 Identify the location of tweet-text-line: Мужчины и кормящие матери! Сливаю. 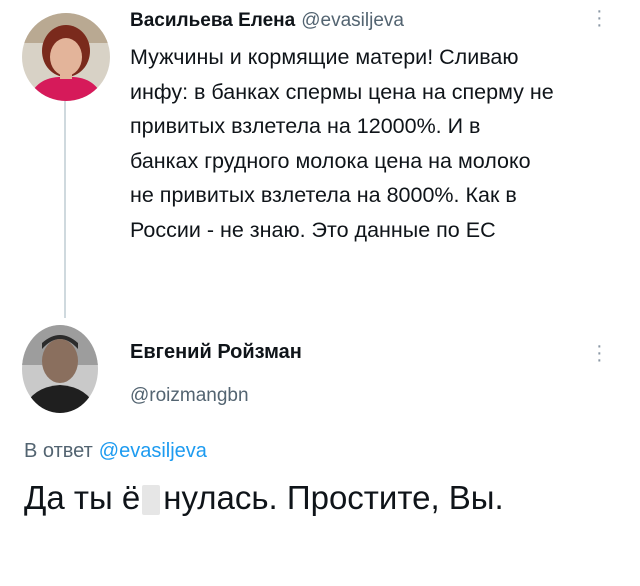
(324, 57).